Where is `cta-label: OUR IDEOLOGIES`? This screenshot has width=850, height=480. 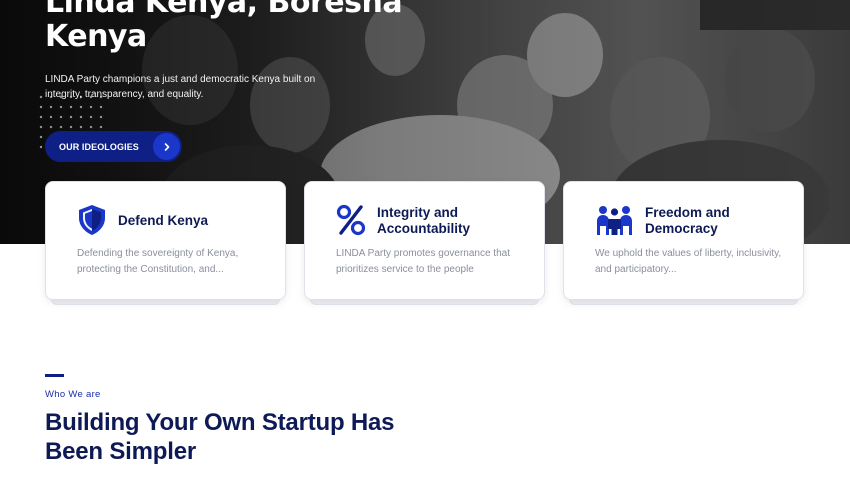 cta-label: OUR IDEOLOGIES is located at coordinates (99, 146).